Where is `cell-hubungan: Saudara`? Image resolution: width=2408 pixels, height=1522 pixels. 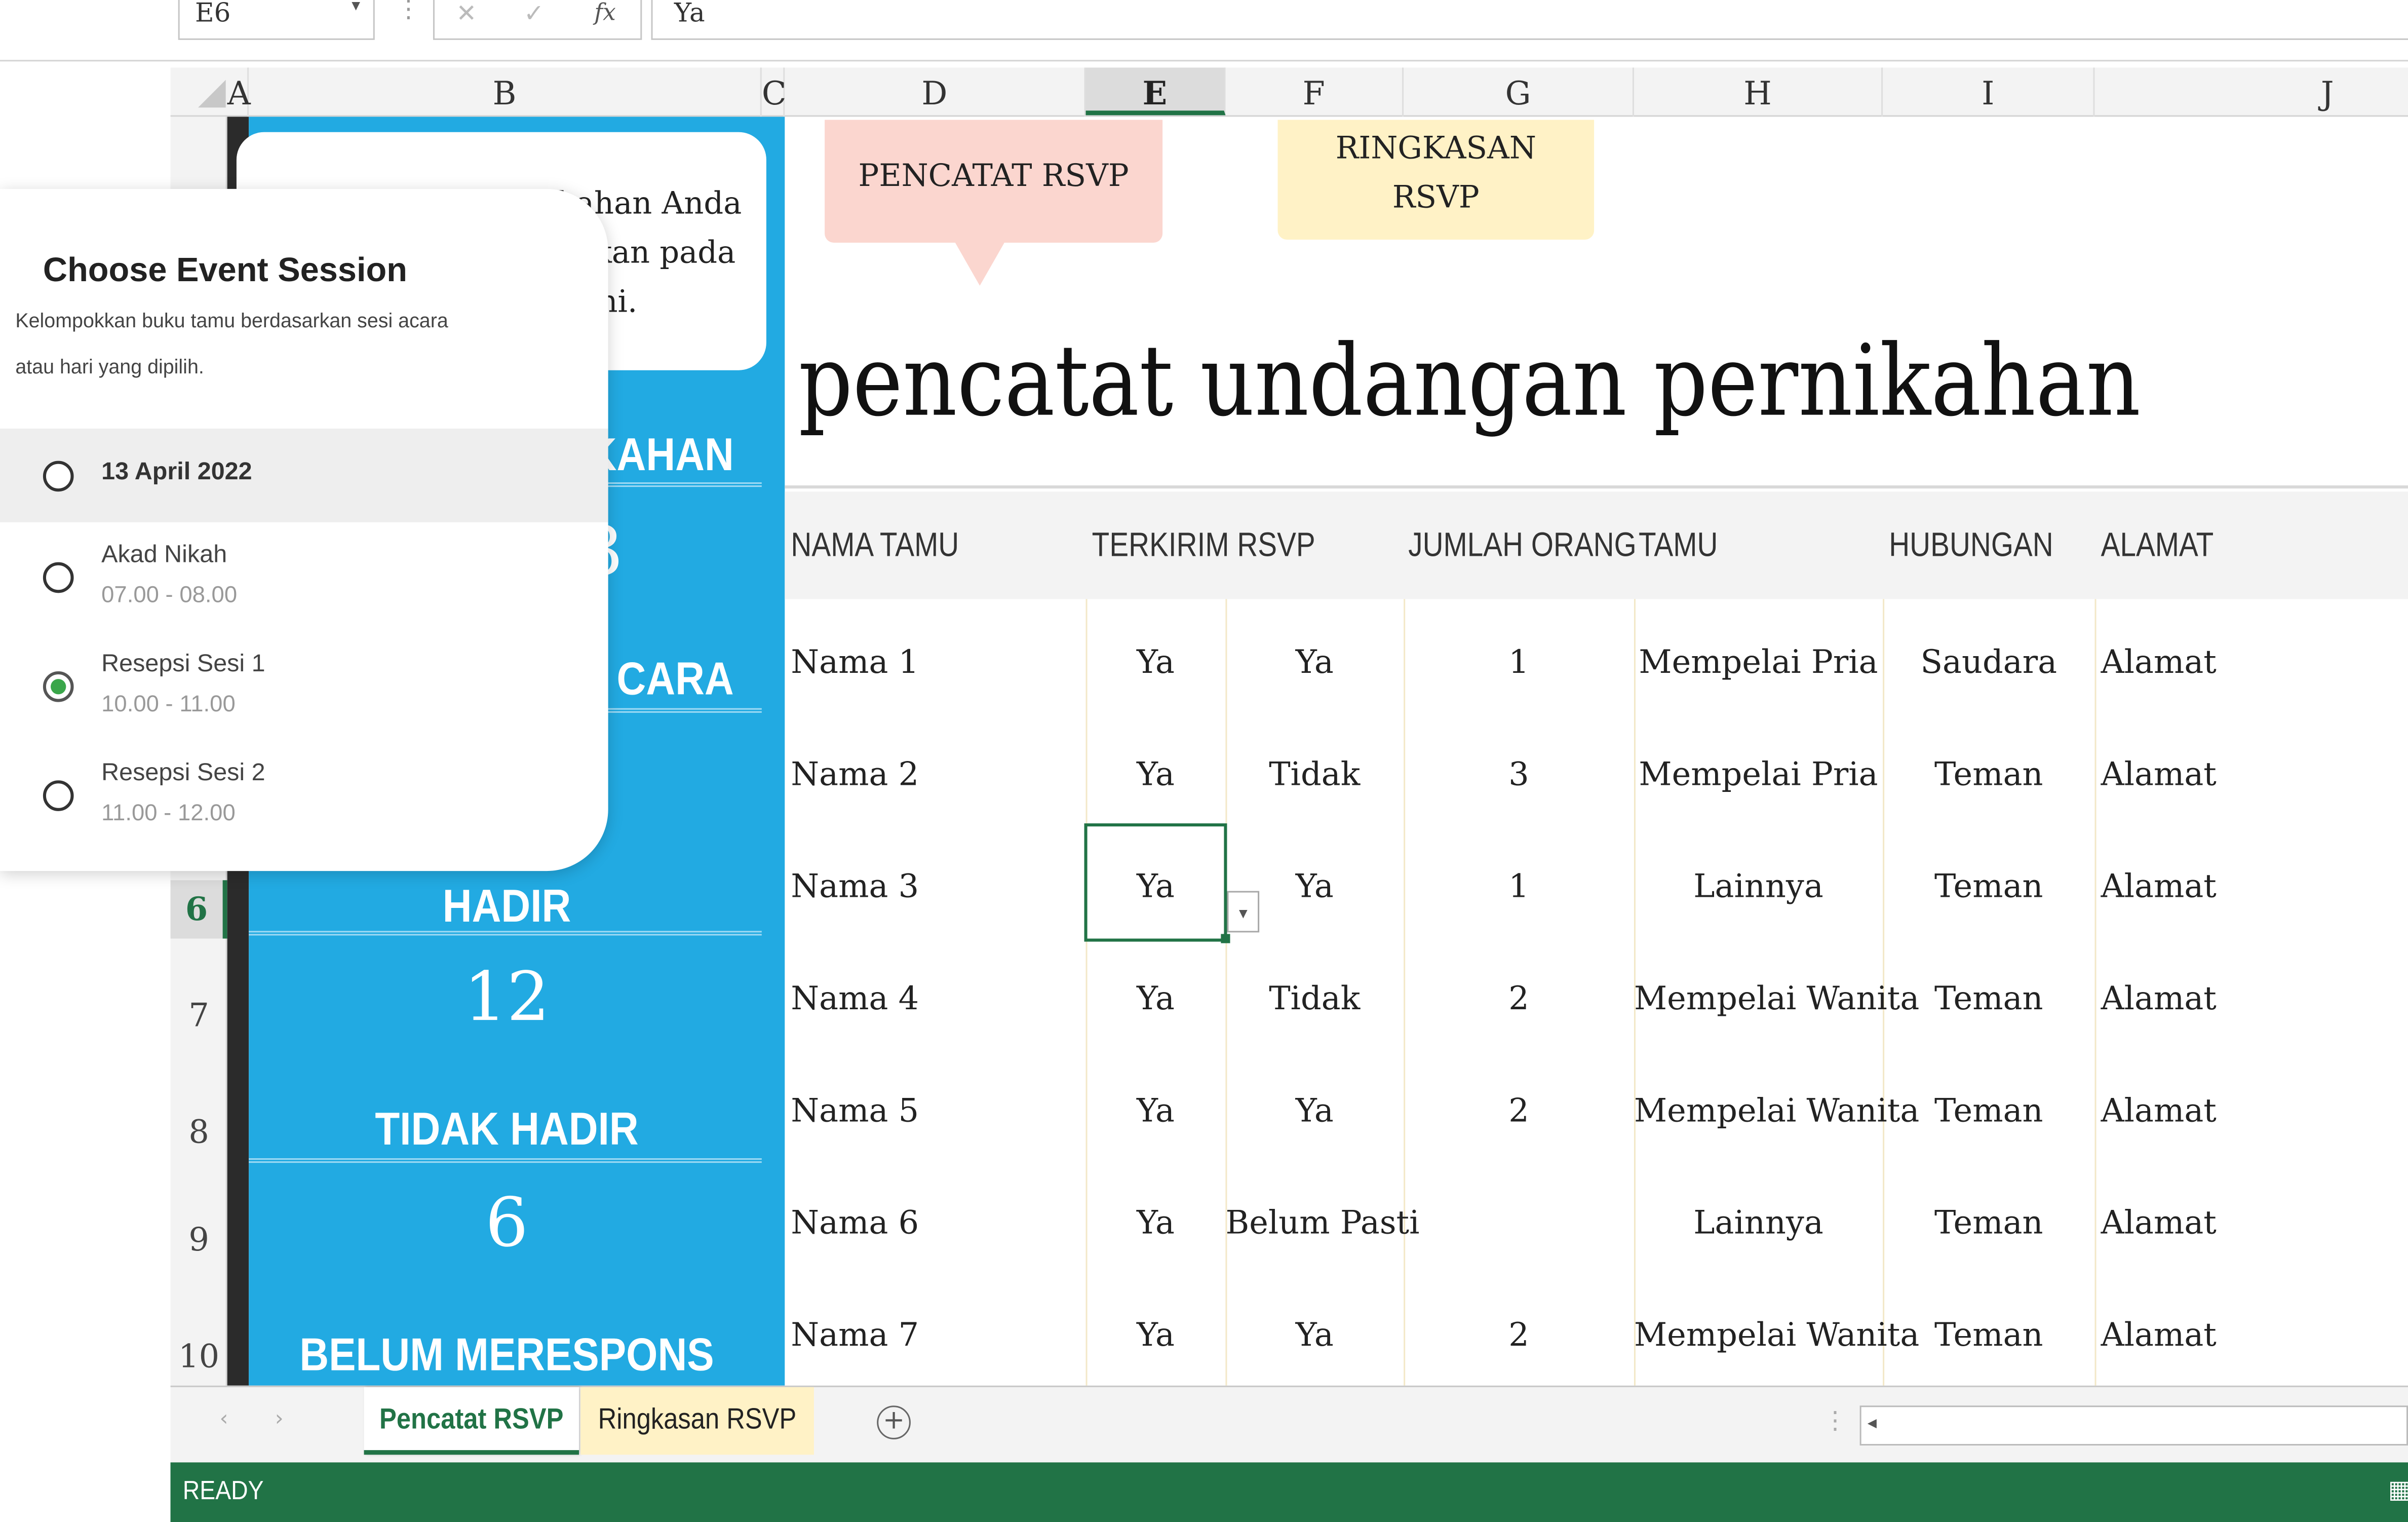 cell-hubungan: Saudara is located at coordinates (1989, 662).